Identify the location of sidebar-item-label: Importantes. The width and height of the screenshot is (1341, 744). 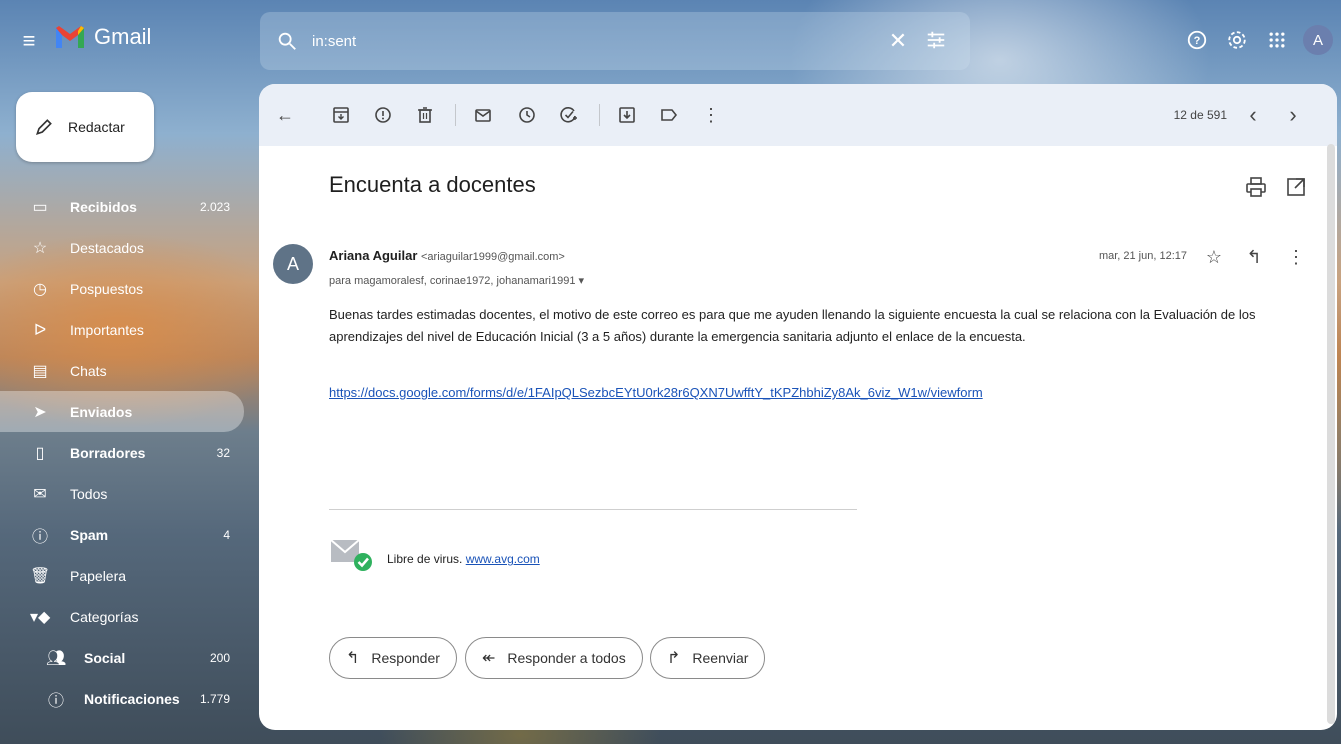
(107, 329).